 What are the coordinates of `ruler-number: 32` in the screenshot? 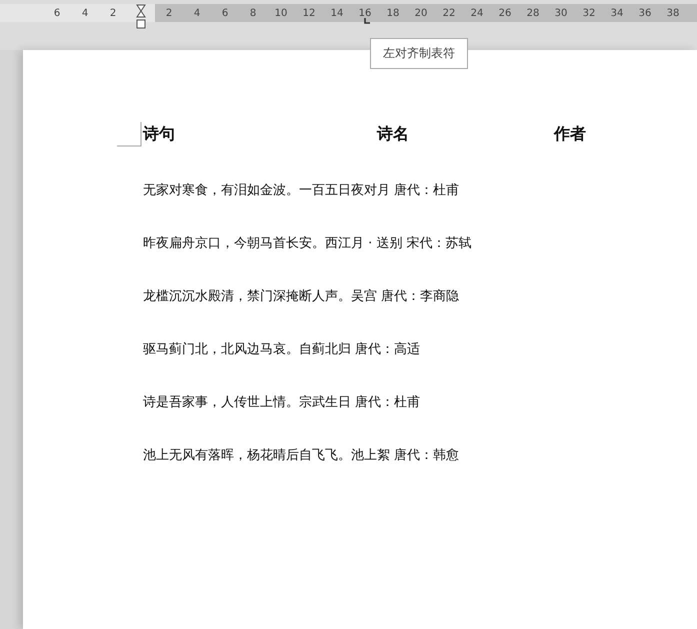 It's located at (589, 13).